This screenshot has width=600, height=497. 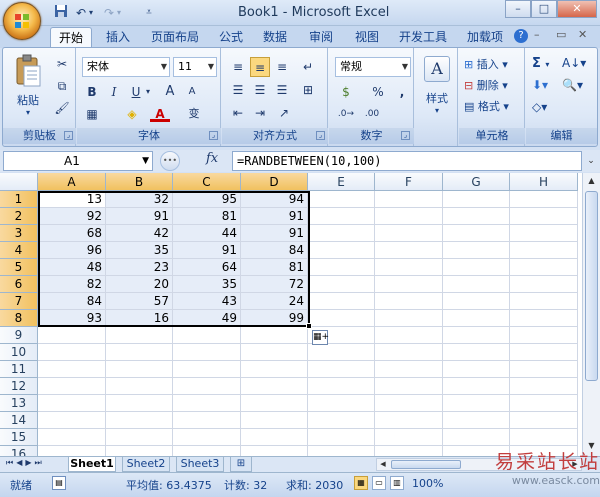 I want to click on row-header-10: 10, so click(x=19, y=352).